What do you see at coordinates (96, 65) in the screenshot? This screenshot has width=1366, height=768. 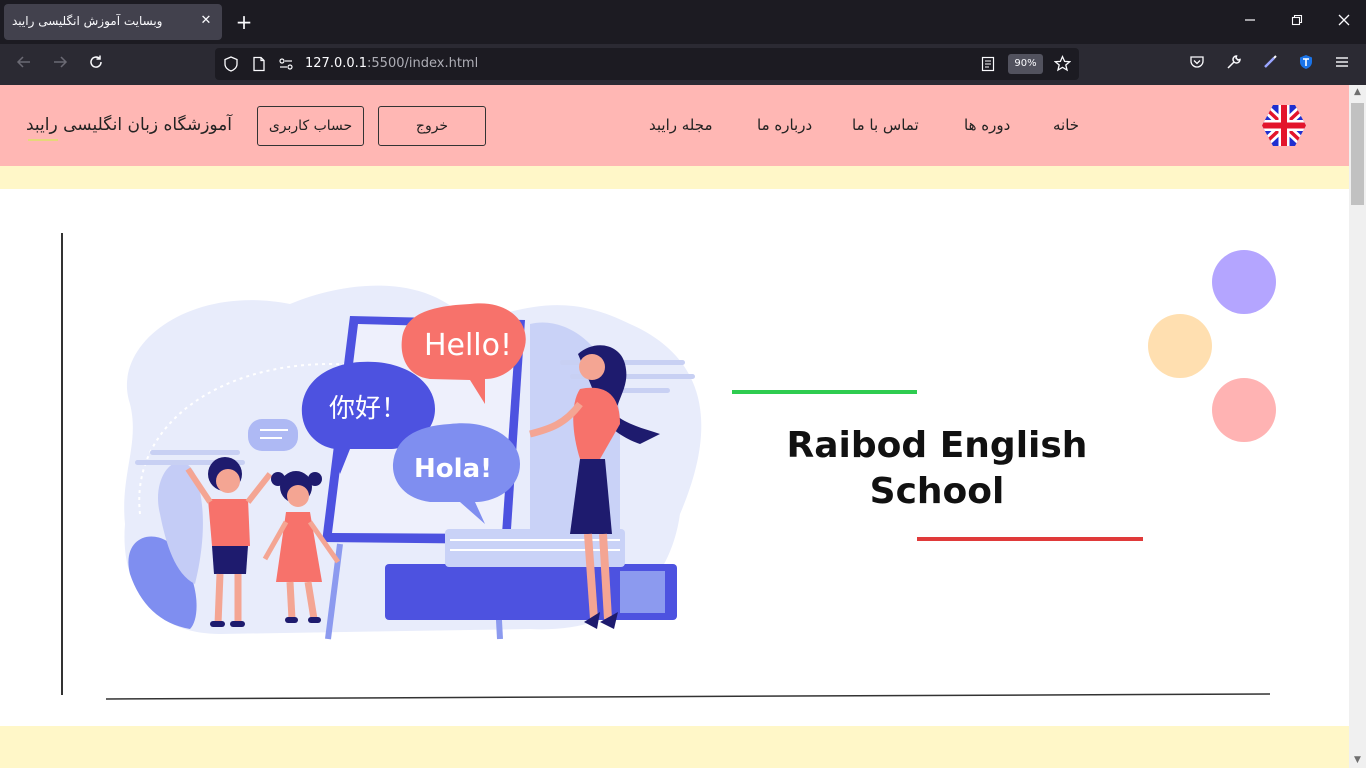 I see `reload-icon` at bounding box center [96, 65].